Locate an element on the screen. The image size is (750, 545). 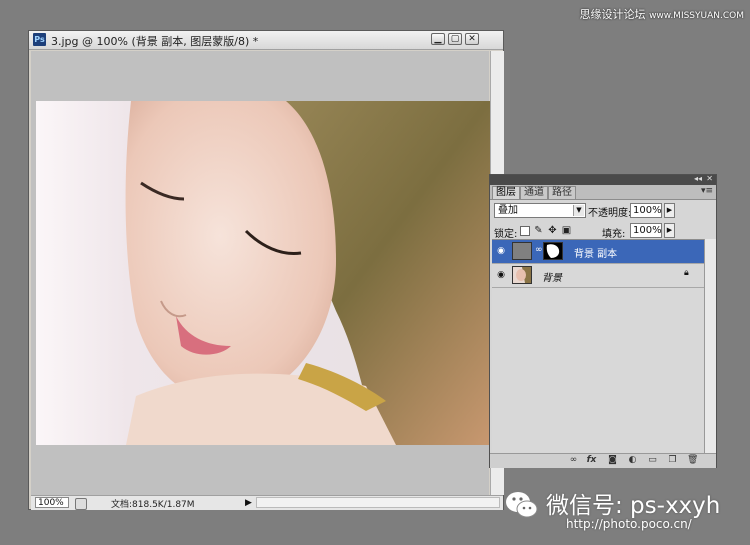
panel-close-icon: ✕ is located at coordinates (709, 178).